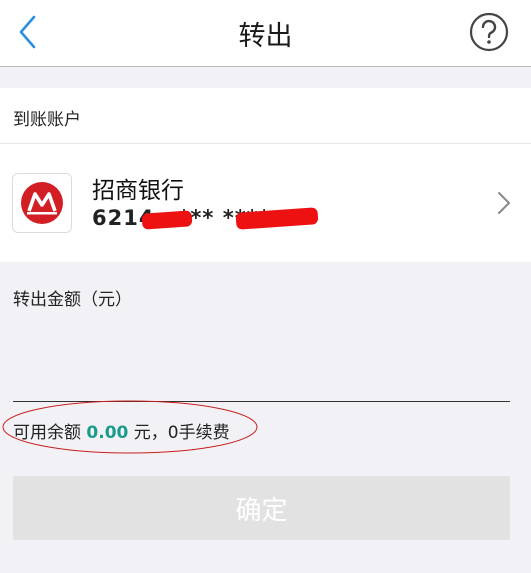 The height and width of the screenshot is (573, 531). I want to click on top-navbar: 转出, so click(265, 33).